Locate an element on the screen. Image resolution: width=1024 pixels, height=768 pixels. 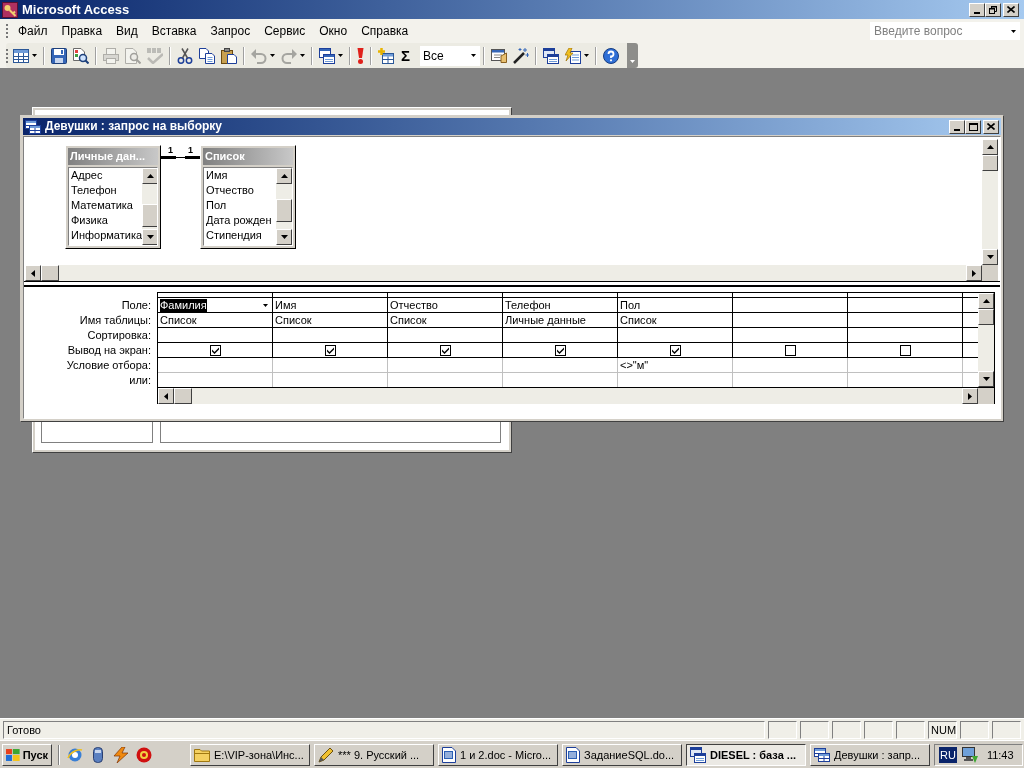
criteria-cell: <>"м" is located at coordinates (675, 365).